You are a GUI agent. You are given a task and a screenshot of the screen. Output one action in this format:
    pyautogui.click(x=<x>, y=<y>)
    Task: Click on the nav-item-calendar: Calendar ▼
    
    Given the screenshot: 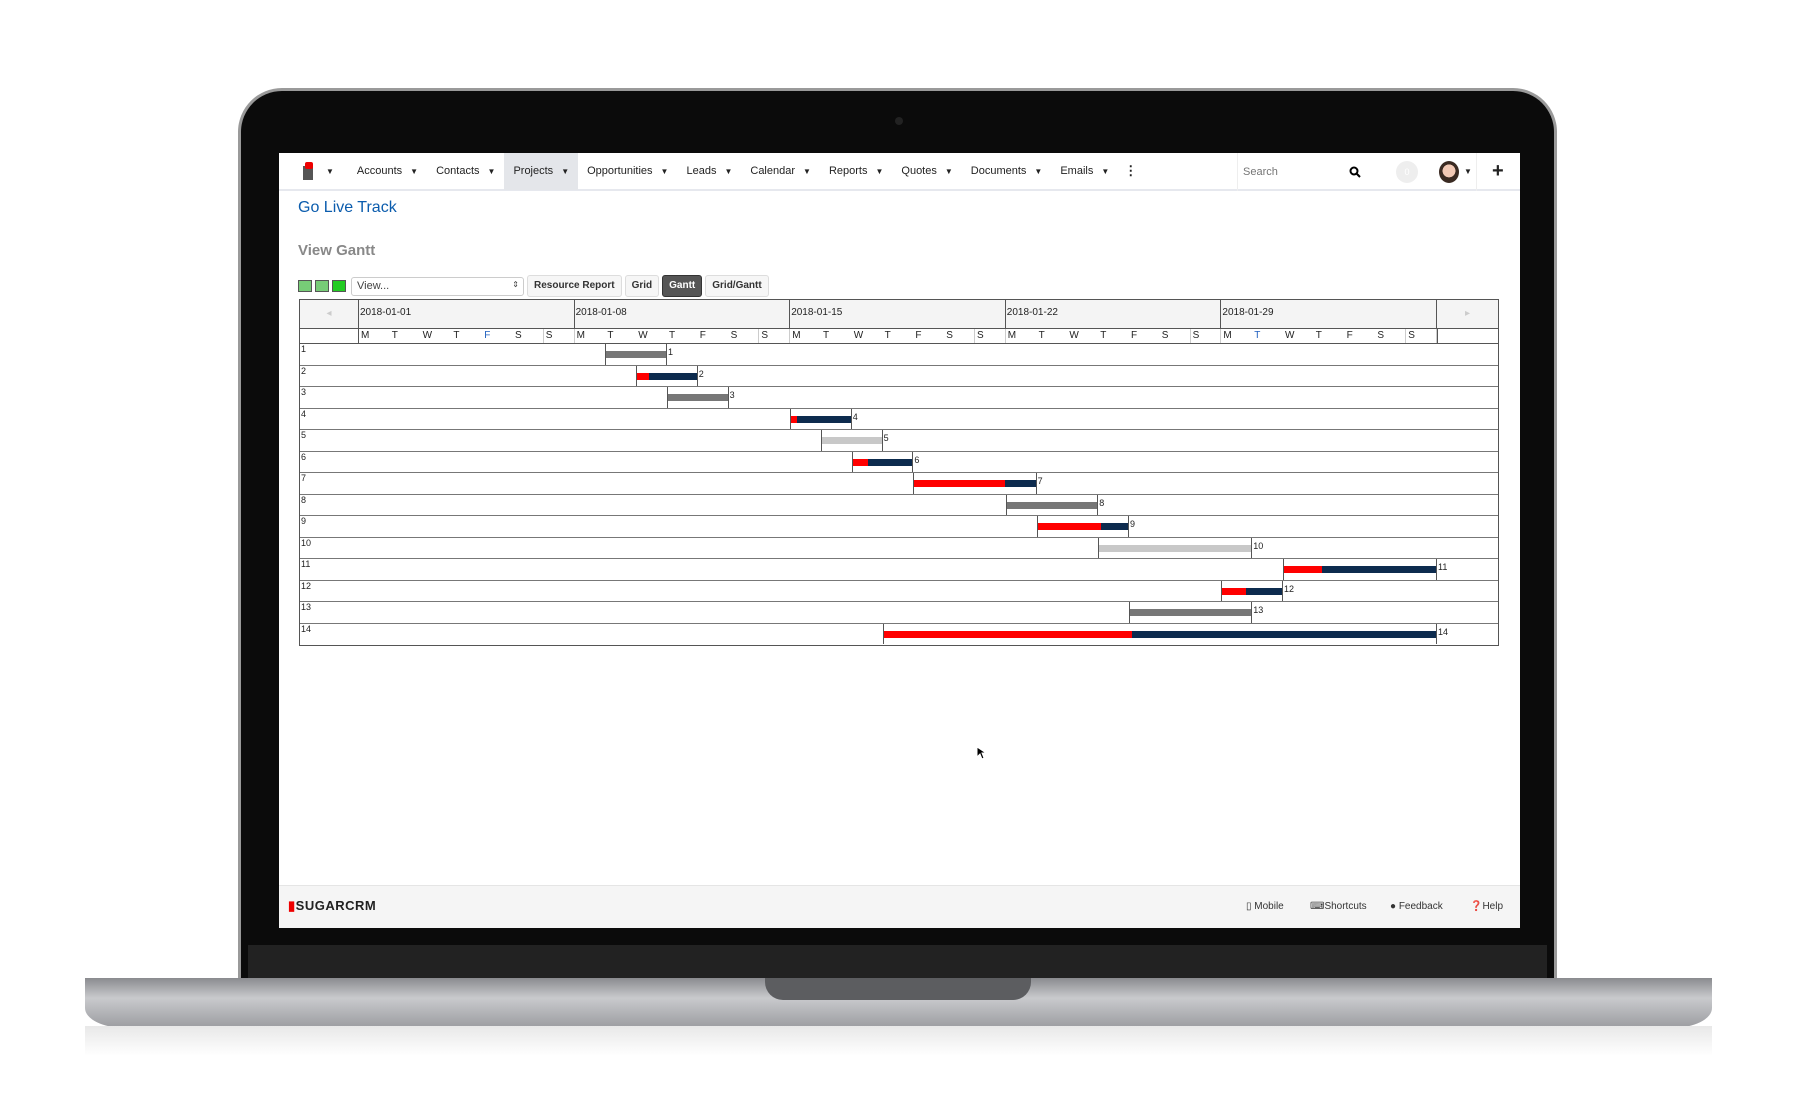 What is the action you would take?
    pyautogui.click(x=780, y=171)
    